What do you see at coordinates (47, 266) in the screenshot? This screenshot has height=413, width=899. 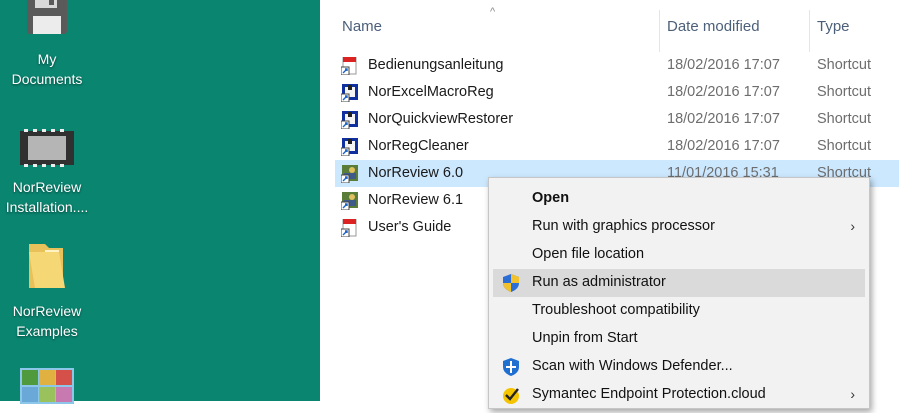 I see `folder-icon` at bounding box center [47, 266].